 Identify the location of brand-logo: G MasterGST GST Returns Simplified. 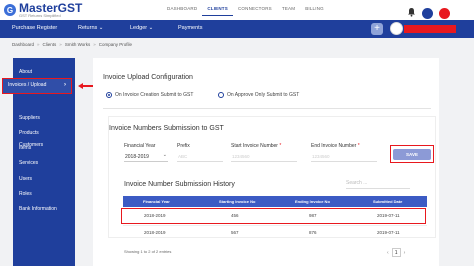
(43, 10).